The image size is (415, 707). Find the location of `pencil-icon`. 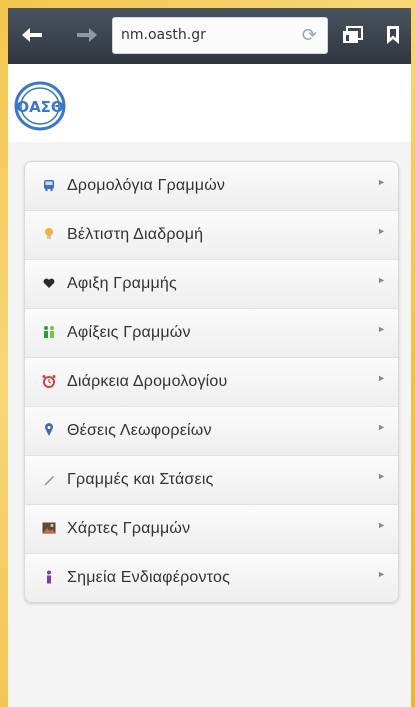

pencil-icon is located at coordinates (49, 479).